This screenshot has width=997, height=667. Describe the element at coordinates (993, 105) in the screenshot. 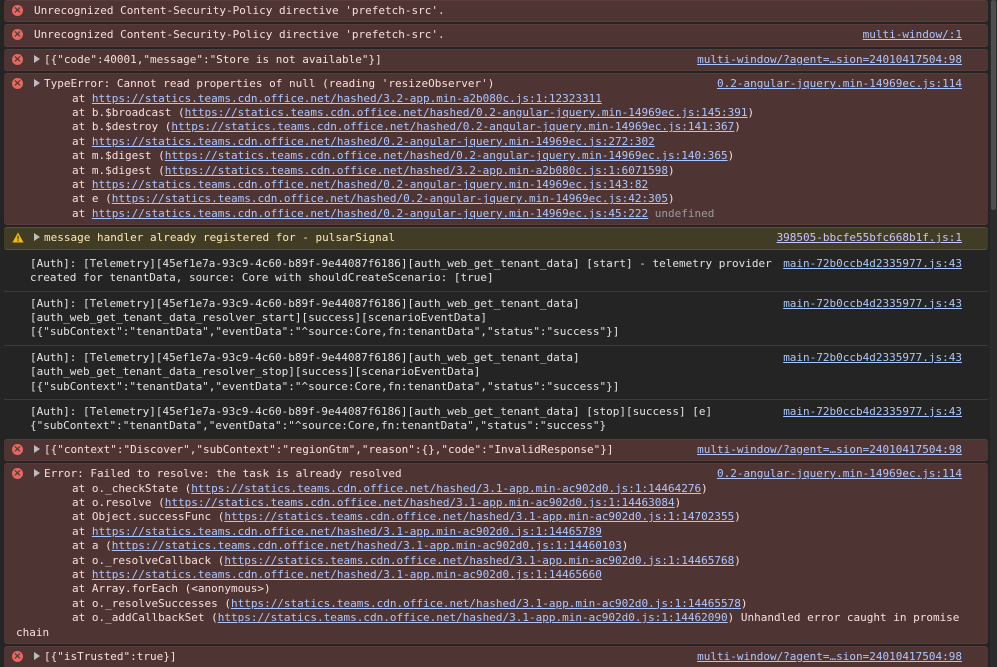

I see `scrollbar-thumb` at that location.